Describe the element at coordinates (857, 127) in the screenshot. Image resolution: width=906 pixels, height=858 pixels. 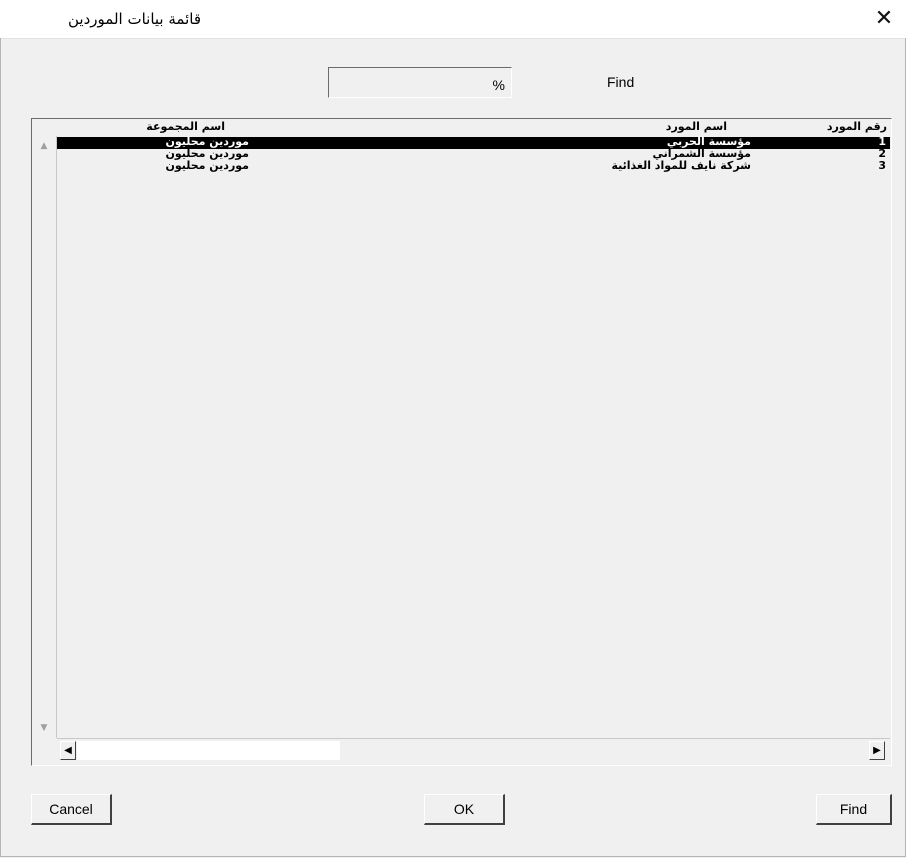
I see `column-header-supplier-number: رقم المورد` at that location.